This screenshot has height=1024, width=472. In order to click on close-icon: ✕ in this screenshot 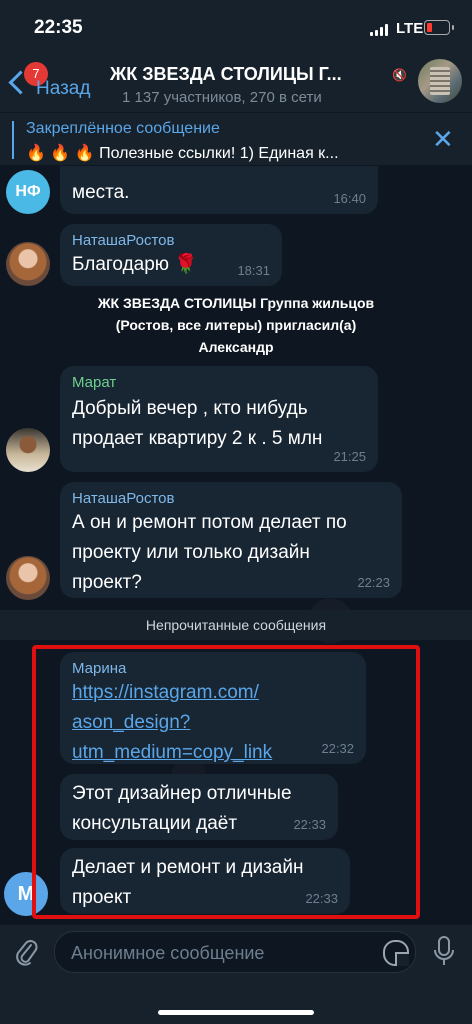, I will do `click(443, 139)`.